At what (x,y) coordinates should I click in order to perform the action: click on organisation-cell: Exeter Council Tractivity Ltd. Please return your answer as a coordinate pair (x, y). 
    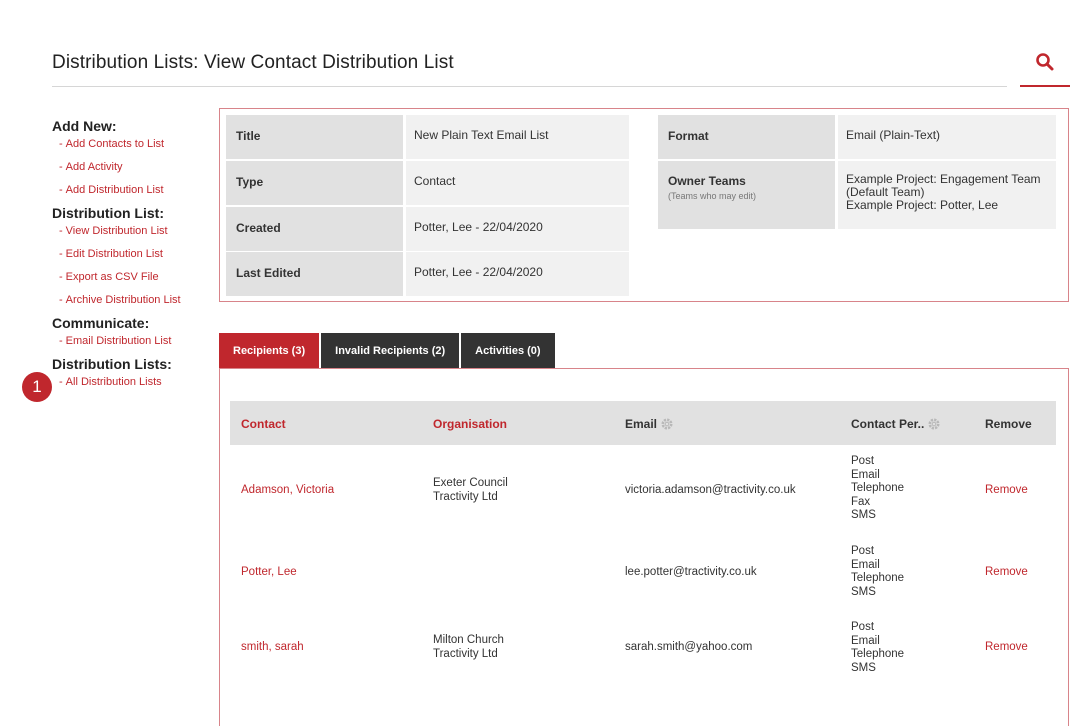
    Looking at the image, I should click on (470, 490).